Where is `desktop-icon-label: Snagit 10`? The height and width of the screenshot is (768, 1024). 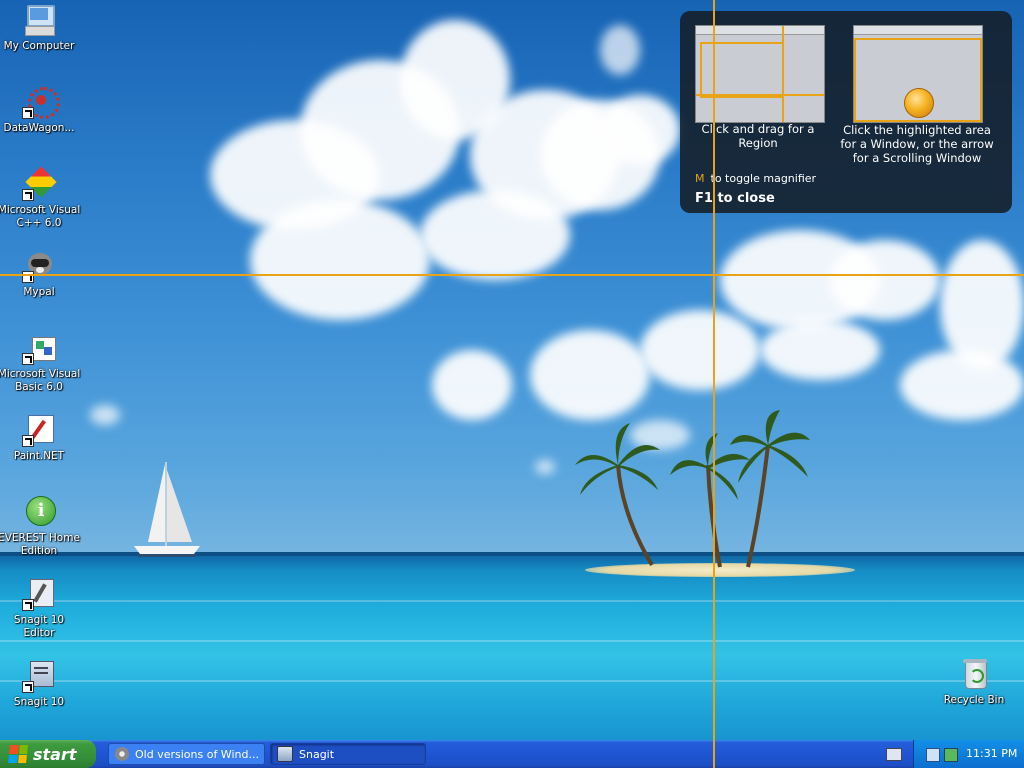
desktop-icon-label: Snagit 10 is located at coordinates (39, 702).